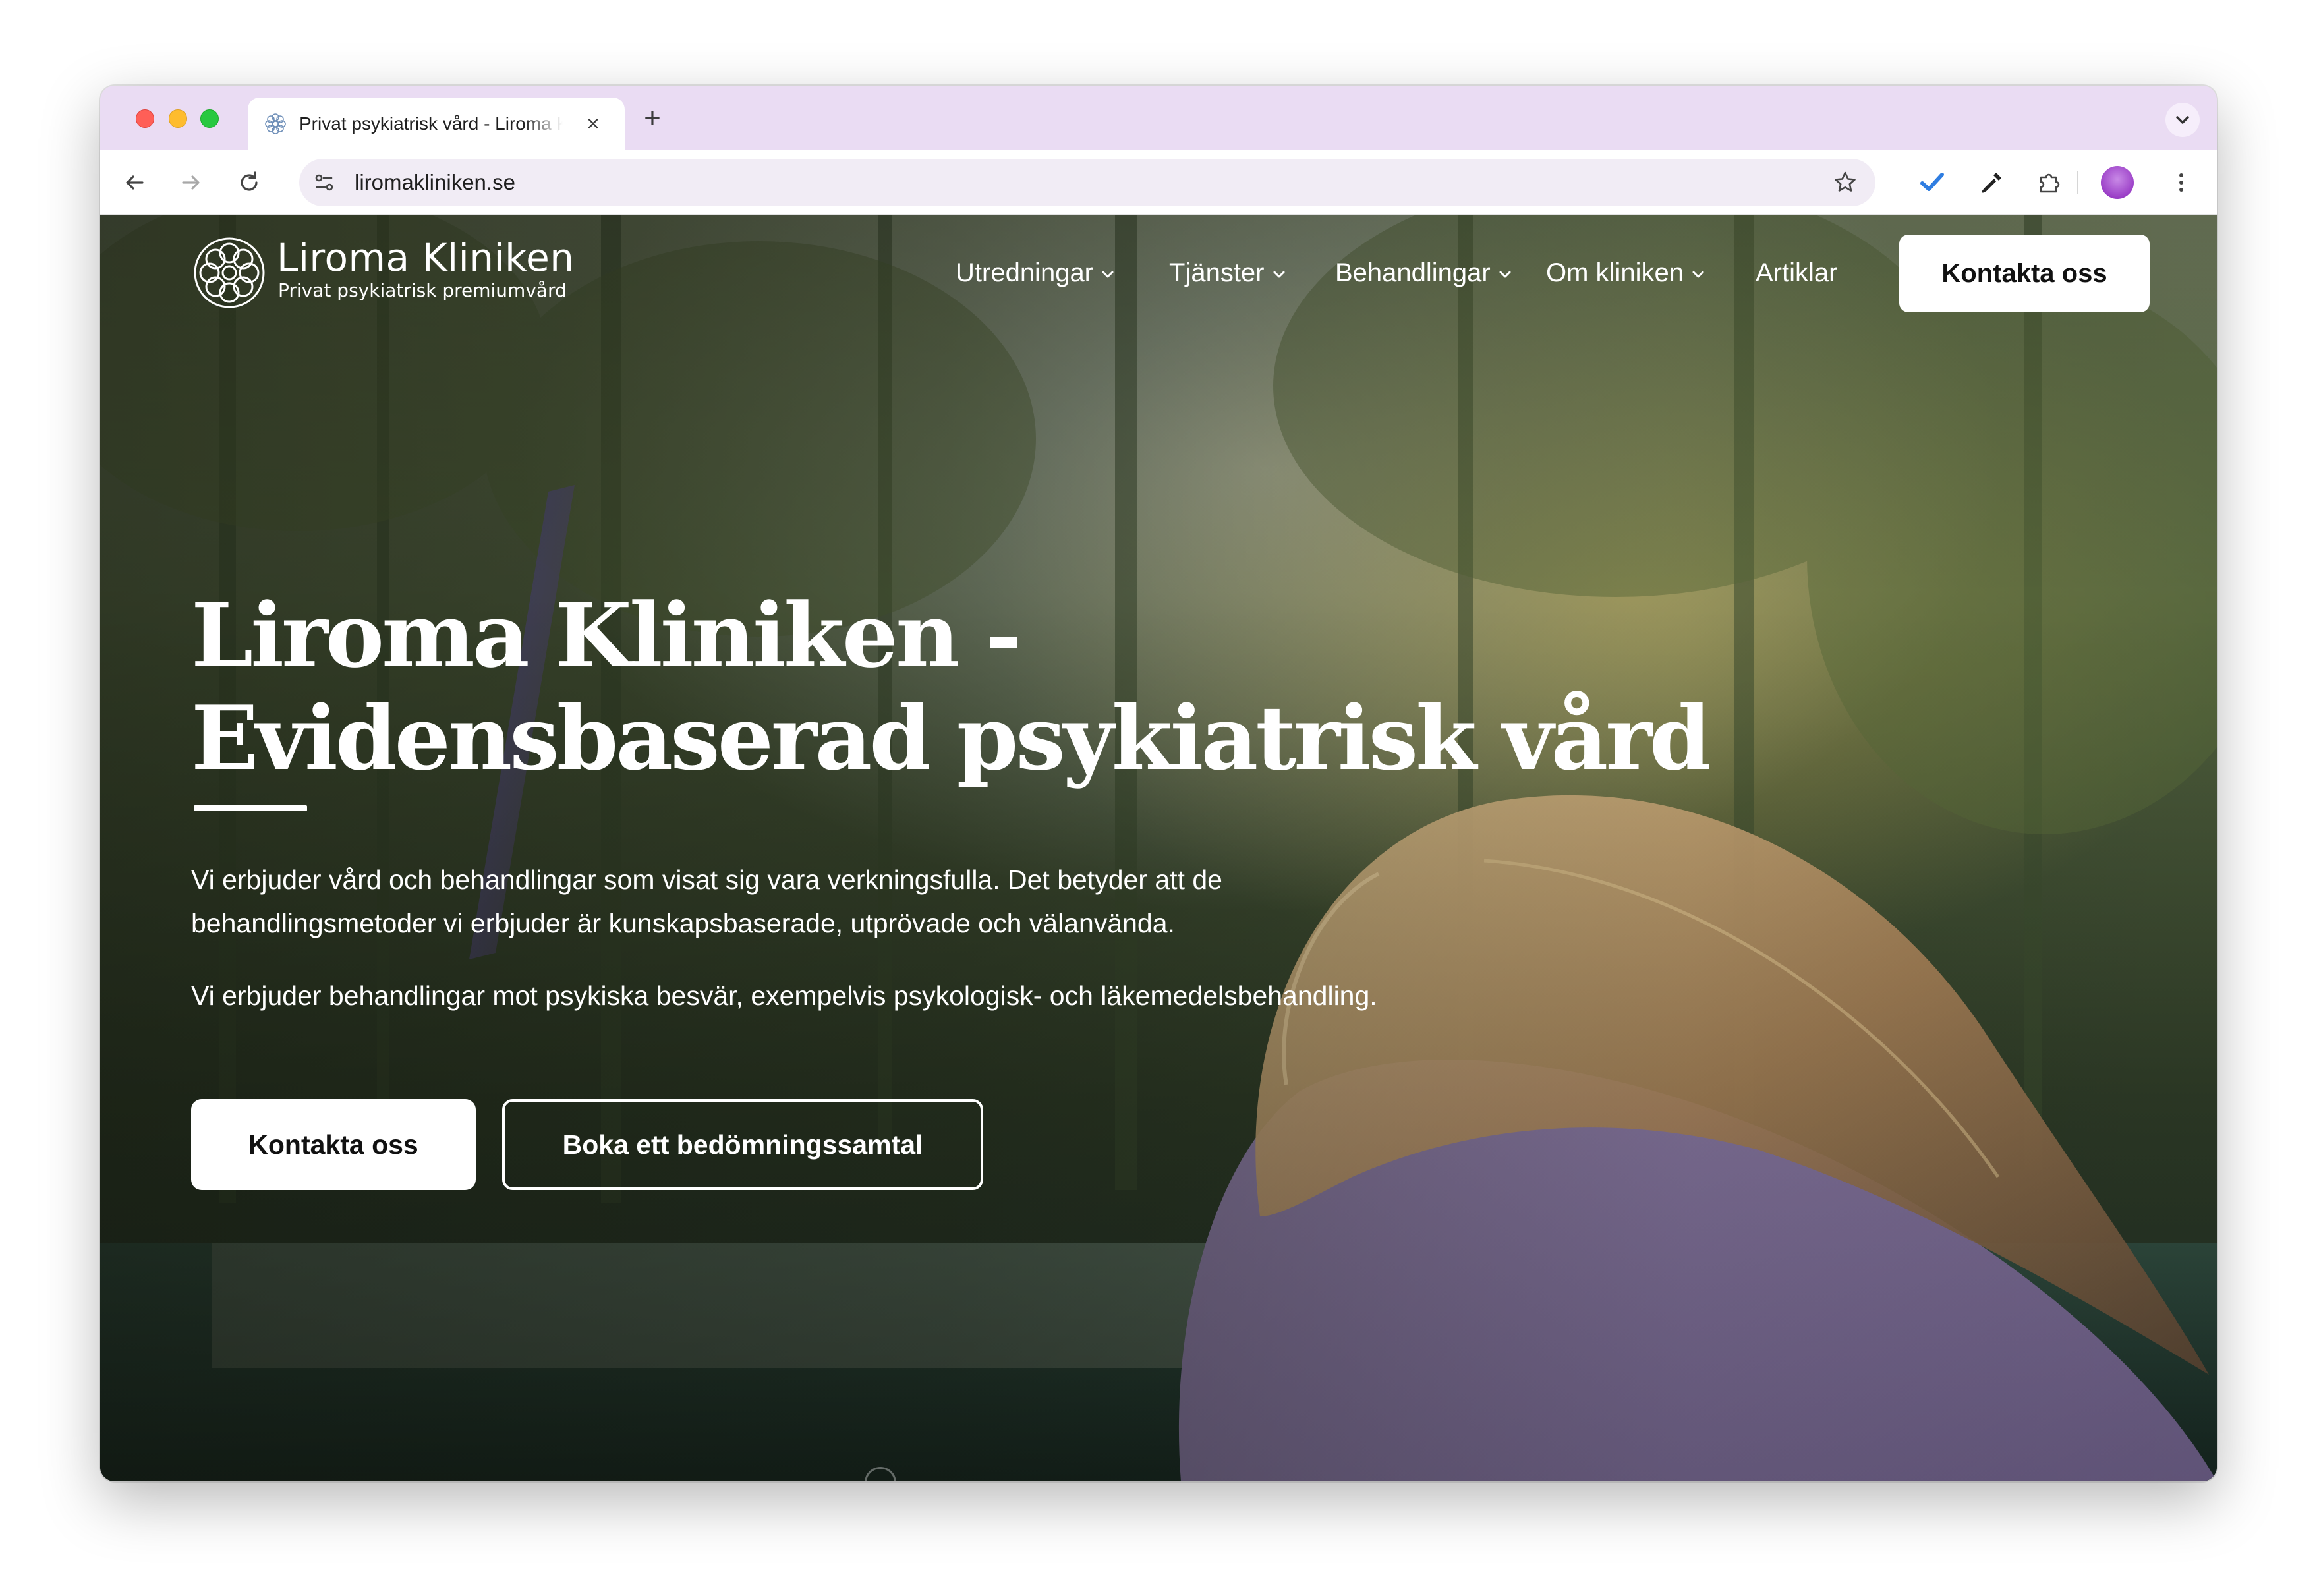 Image resolution: width=2317 pixels, height=1596 pixels. I want to click on nav-contact-button: Kontakta oss, so click(2024, 273).